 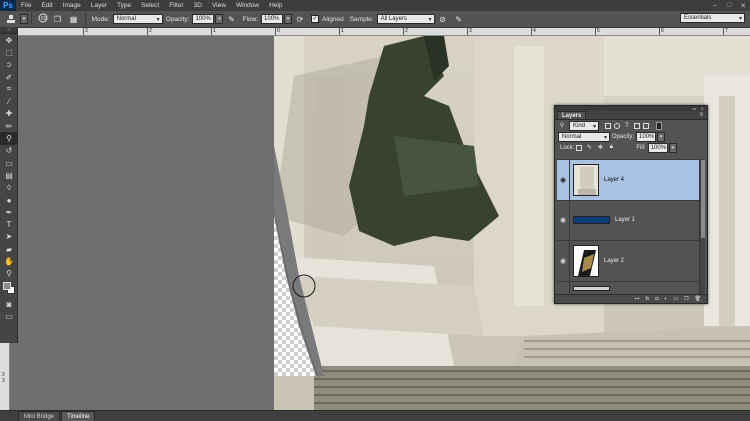 I want to click on flow-slider-button: ▾, so click(x=288, y=19).